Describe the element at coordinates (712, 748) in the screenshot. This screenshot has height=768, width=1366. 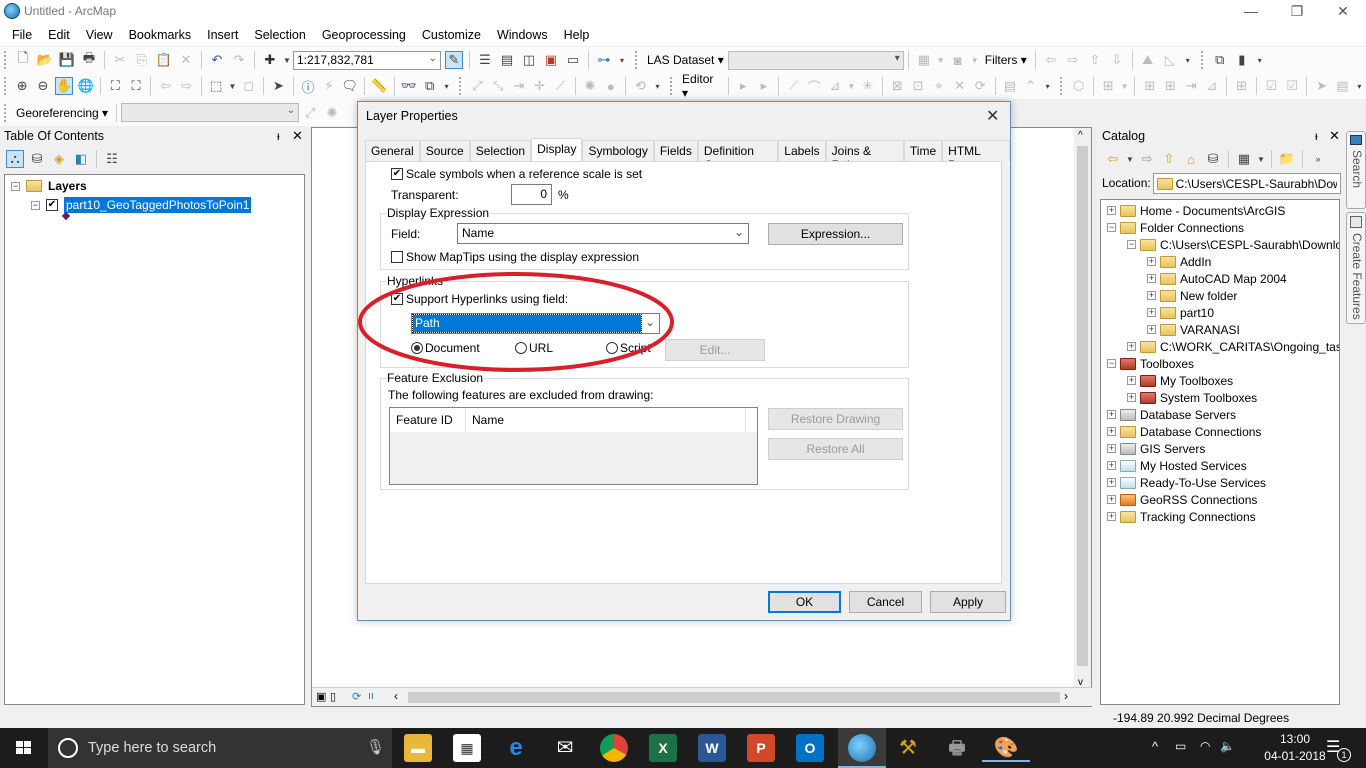
I see `word-icon: W` at that location.